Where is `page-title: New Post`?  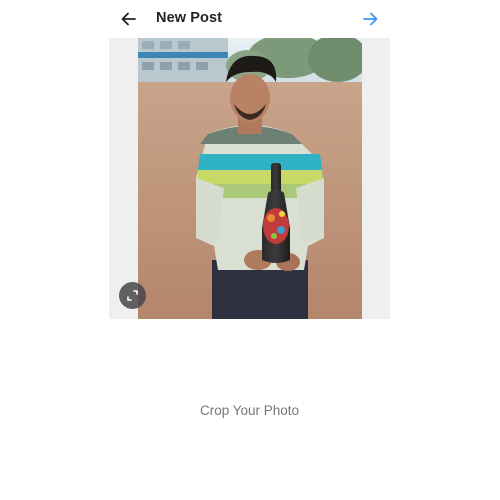
page-title: New Post is located at coordinates (189, 18).